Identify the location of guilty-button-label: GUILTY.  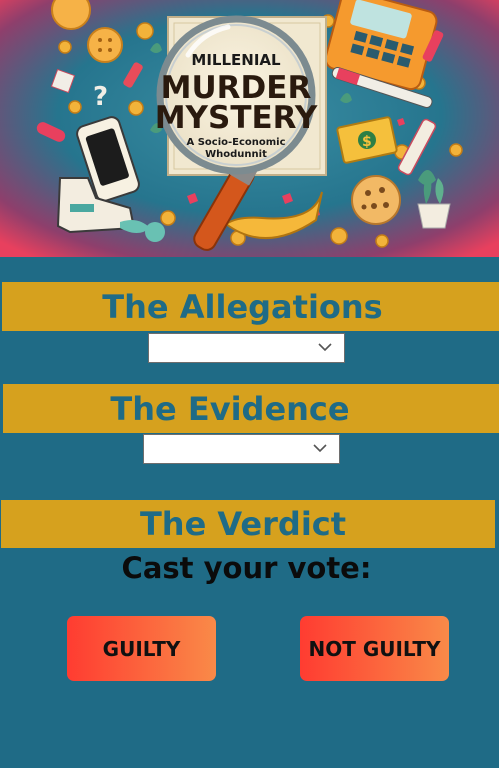
(141, 648).